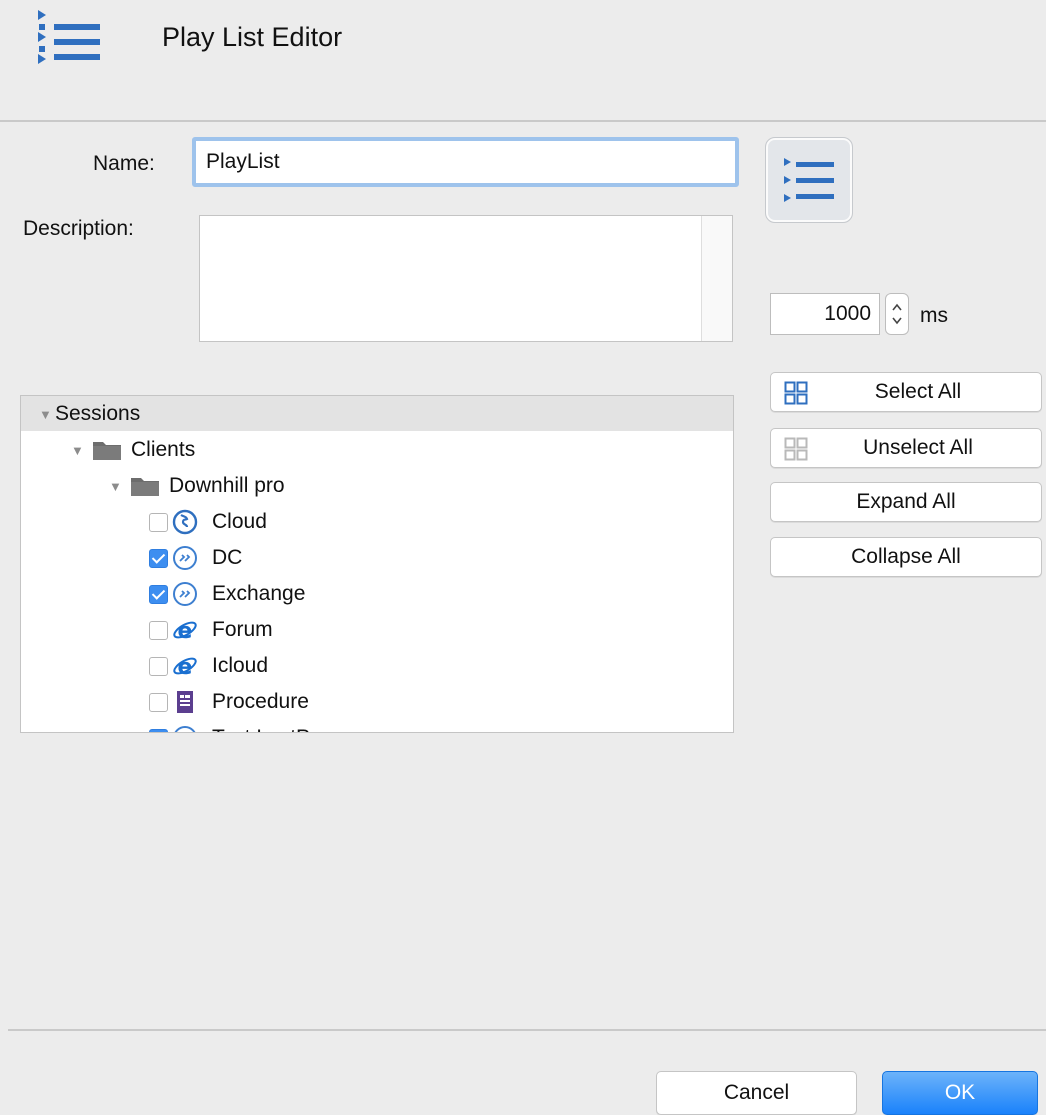 This screenshot has width=1046, height=1115. I want to click on tree-item: Test LastPass, so click(246, 726).